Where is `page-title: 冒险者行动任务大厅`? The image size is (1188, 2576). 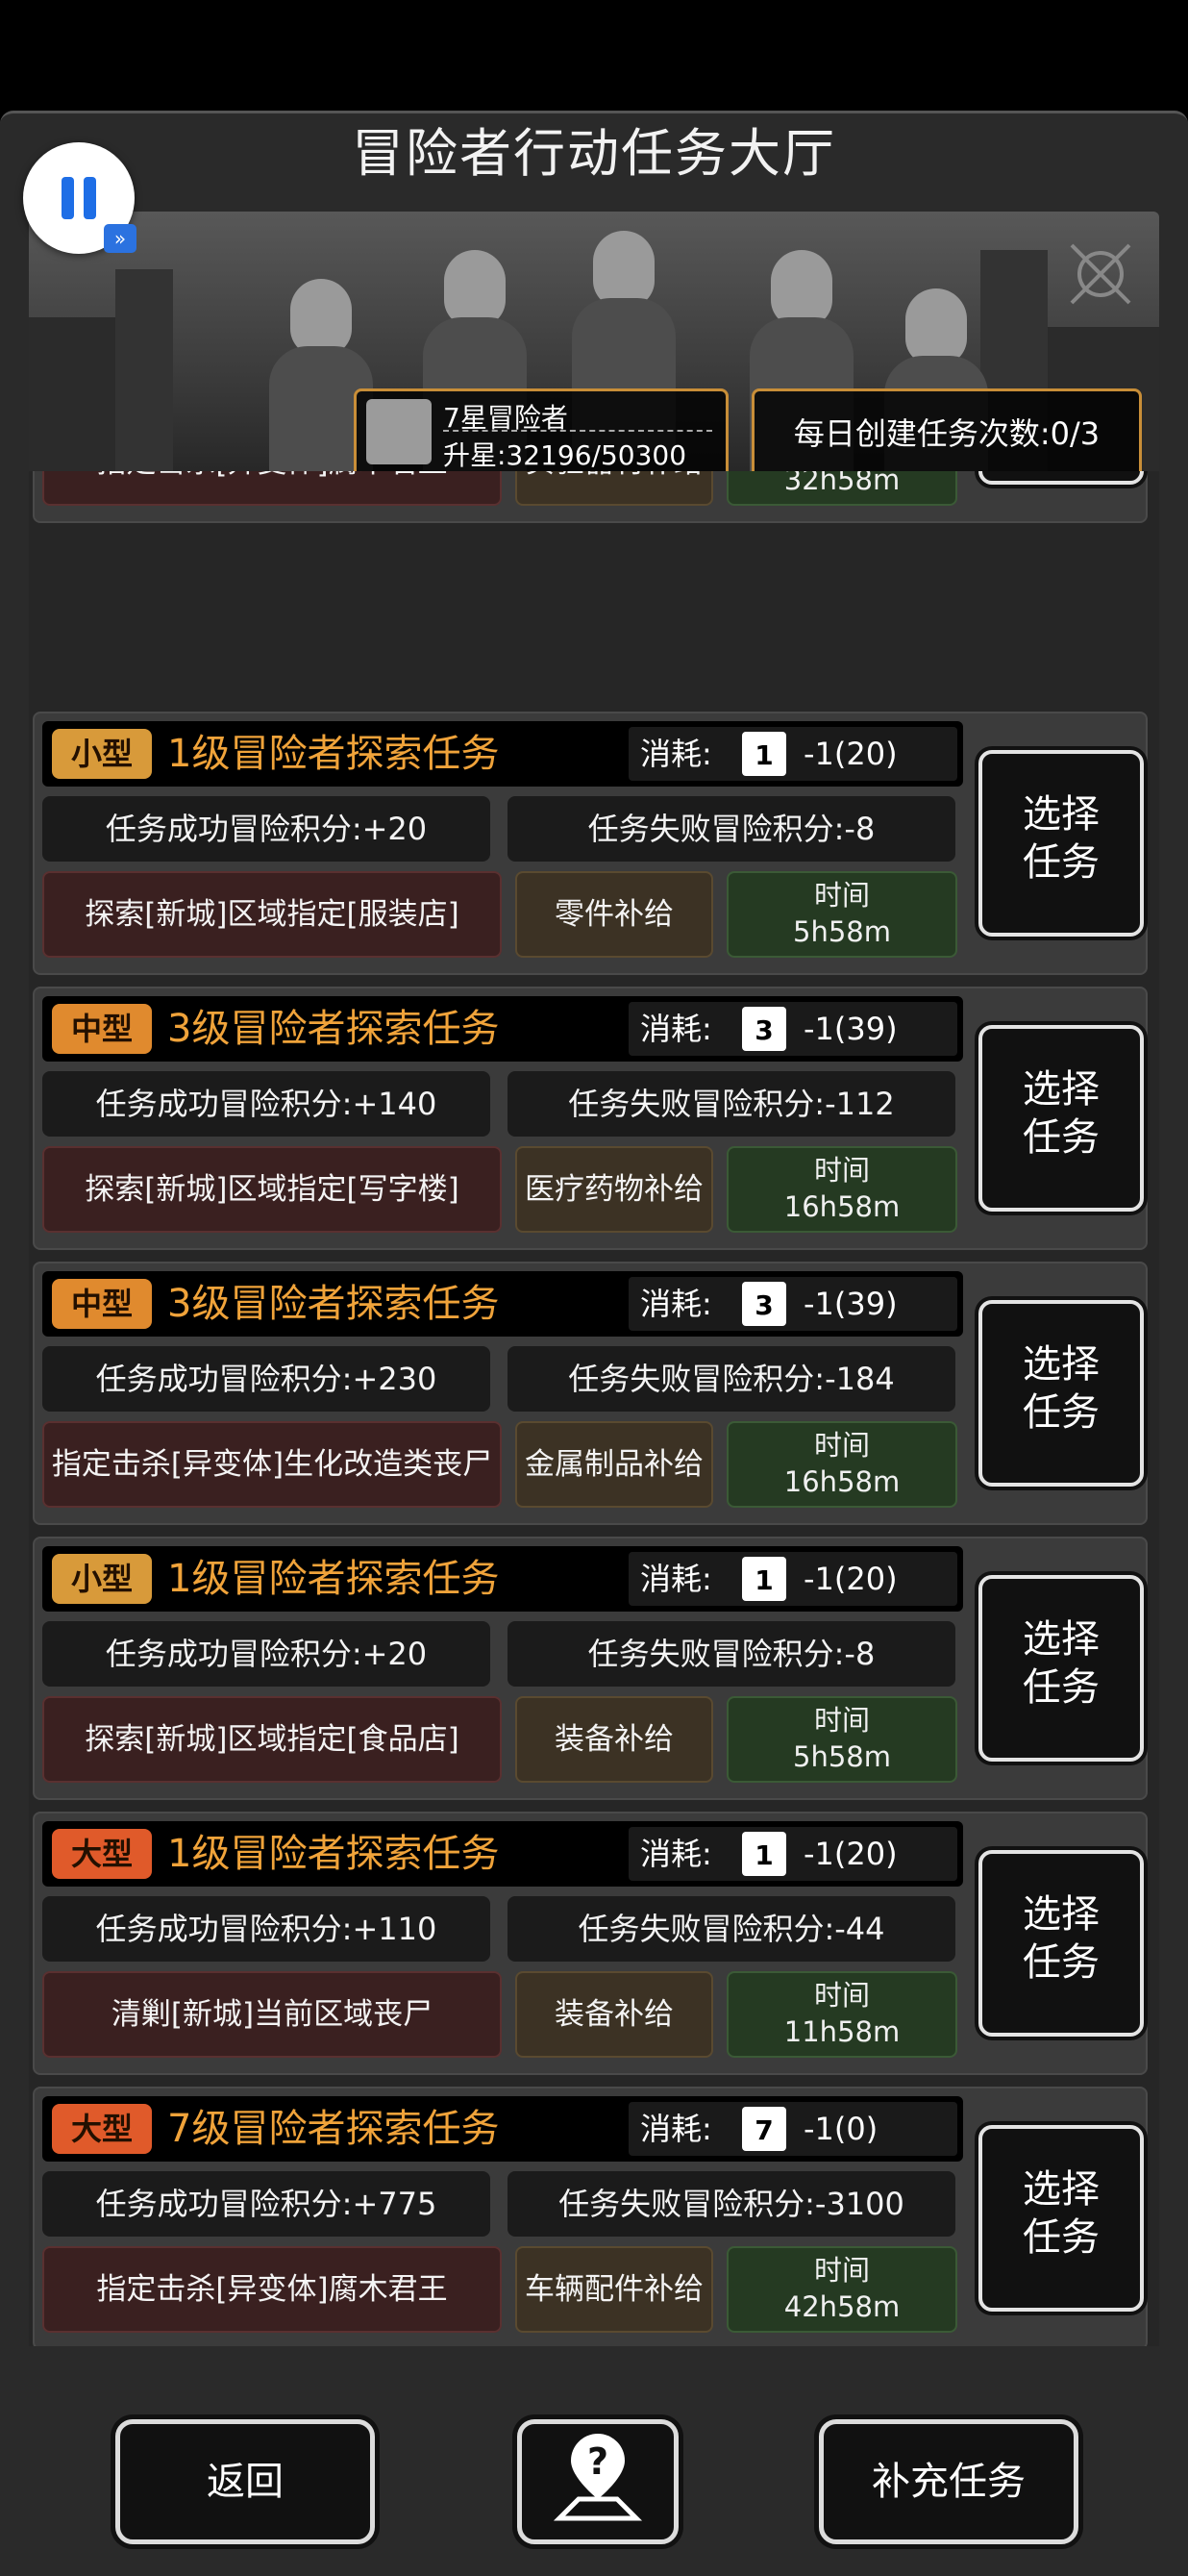
page-title: 冒险者行动任务大厅 is located at coordinates (594, 153).